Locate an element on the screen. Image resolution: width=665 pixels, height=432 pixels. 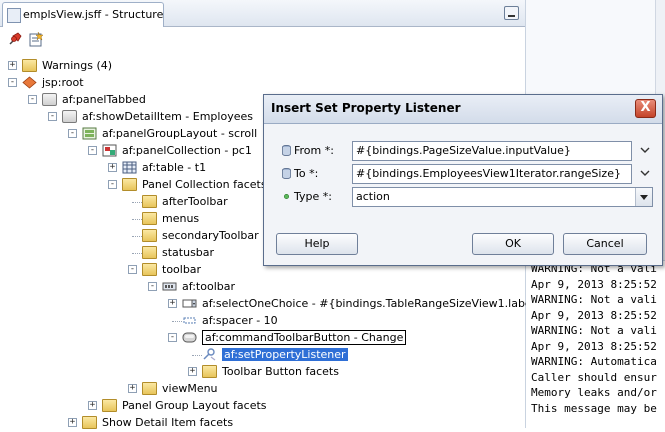
pin-icon is located at coordinates (15, 39).